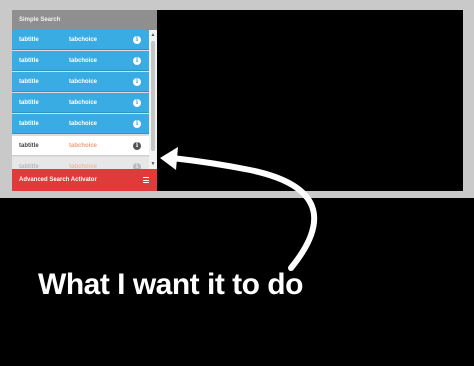 The width and height of the screenshot is (474, 366). I want to click on caption-text: What I want it to do, so click(170, 284).